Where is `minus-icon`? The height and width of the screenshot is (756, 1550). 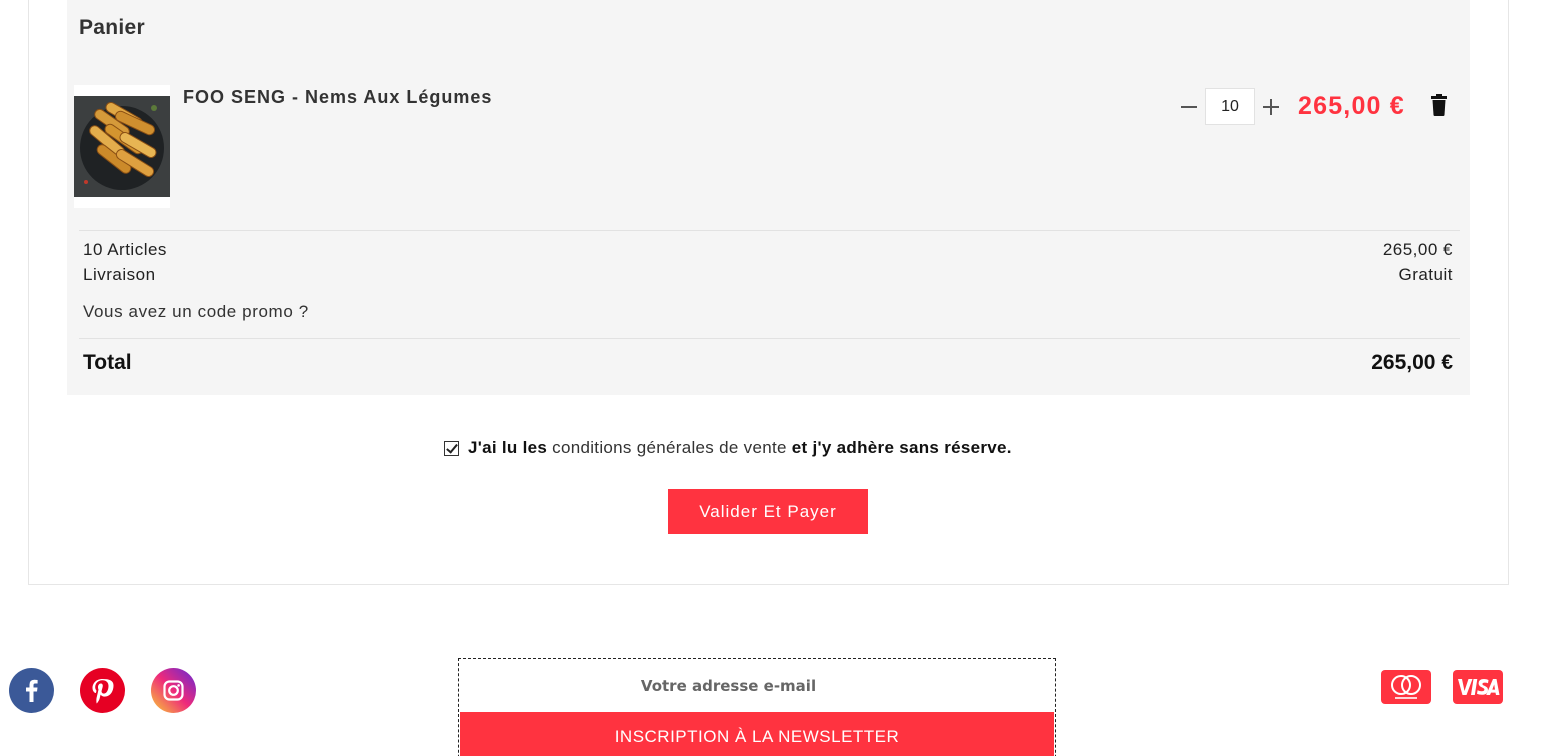
minus-icon is located at coordinates (1189, 107).